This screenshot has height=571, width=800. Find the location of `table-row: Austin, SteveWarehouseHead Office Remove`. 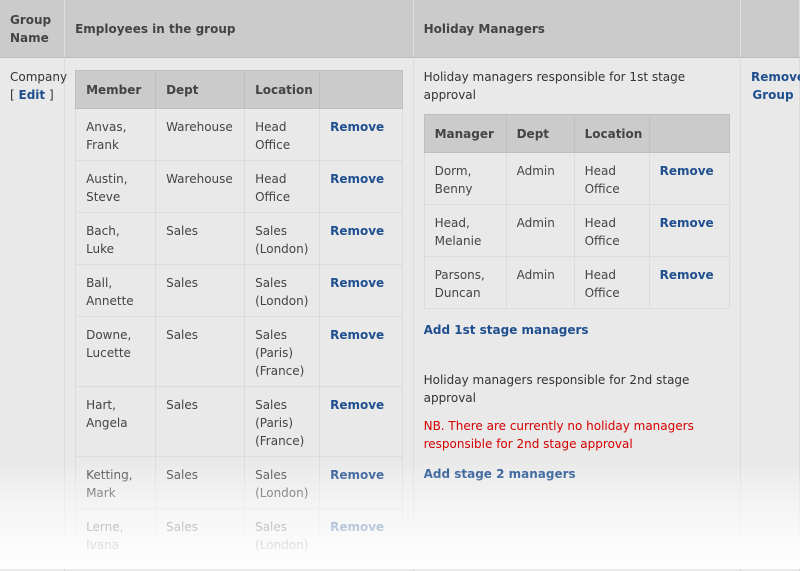

table-row: Austin, SteveWarehouseHead Office Remove is located at coordinates (239, 187).